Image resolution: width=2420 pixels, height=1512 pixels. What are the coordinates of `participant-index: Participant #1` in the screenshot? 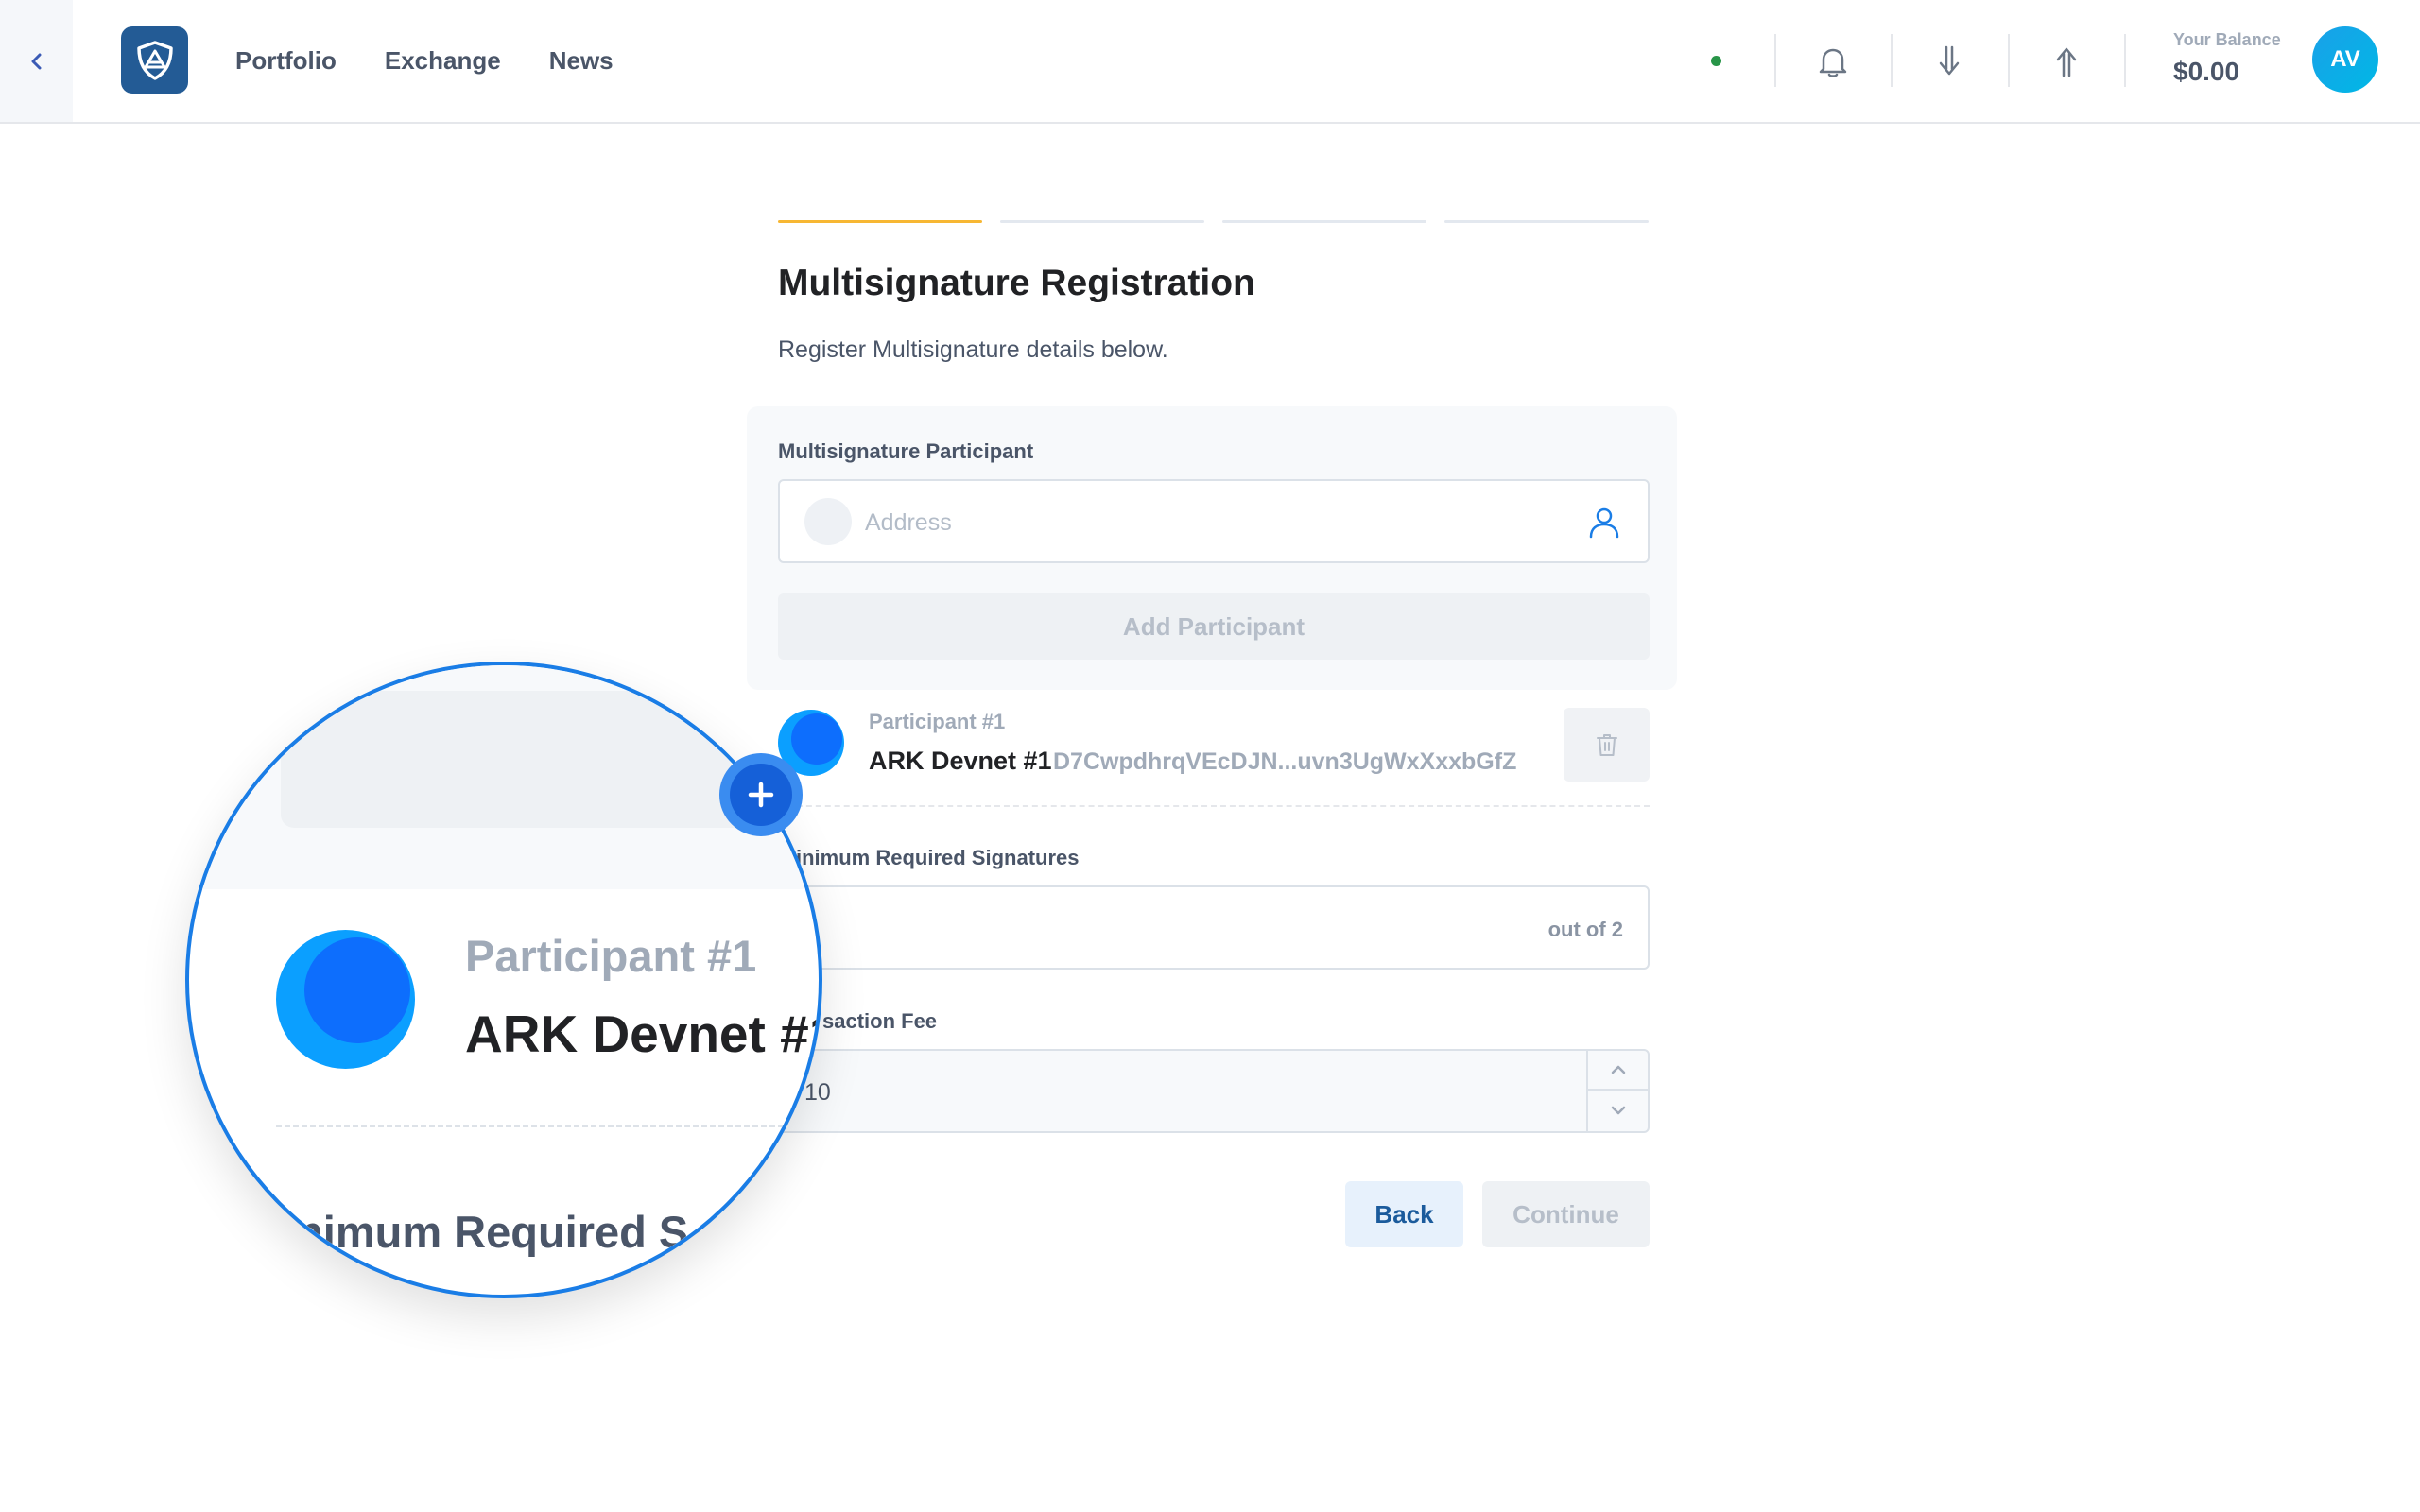 It's located at (938, 721).